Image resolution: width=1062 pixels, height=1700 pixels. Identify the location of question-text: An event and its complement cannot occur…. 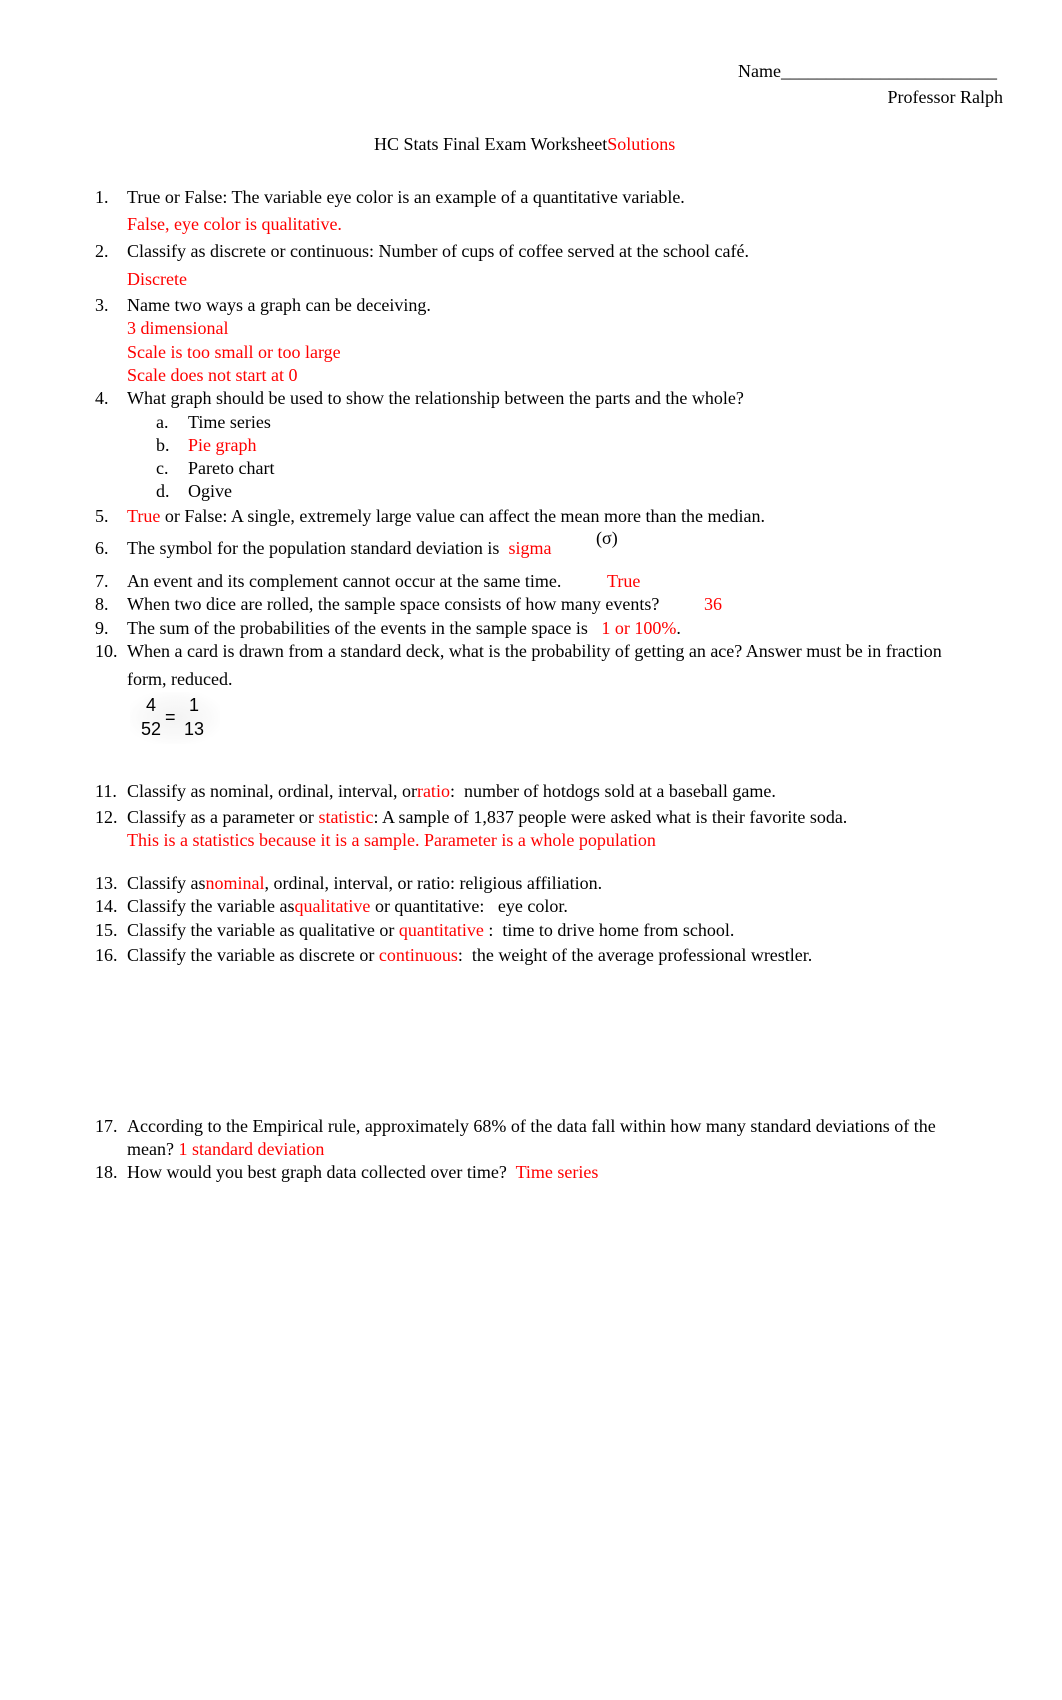
(344, 581).